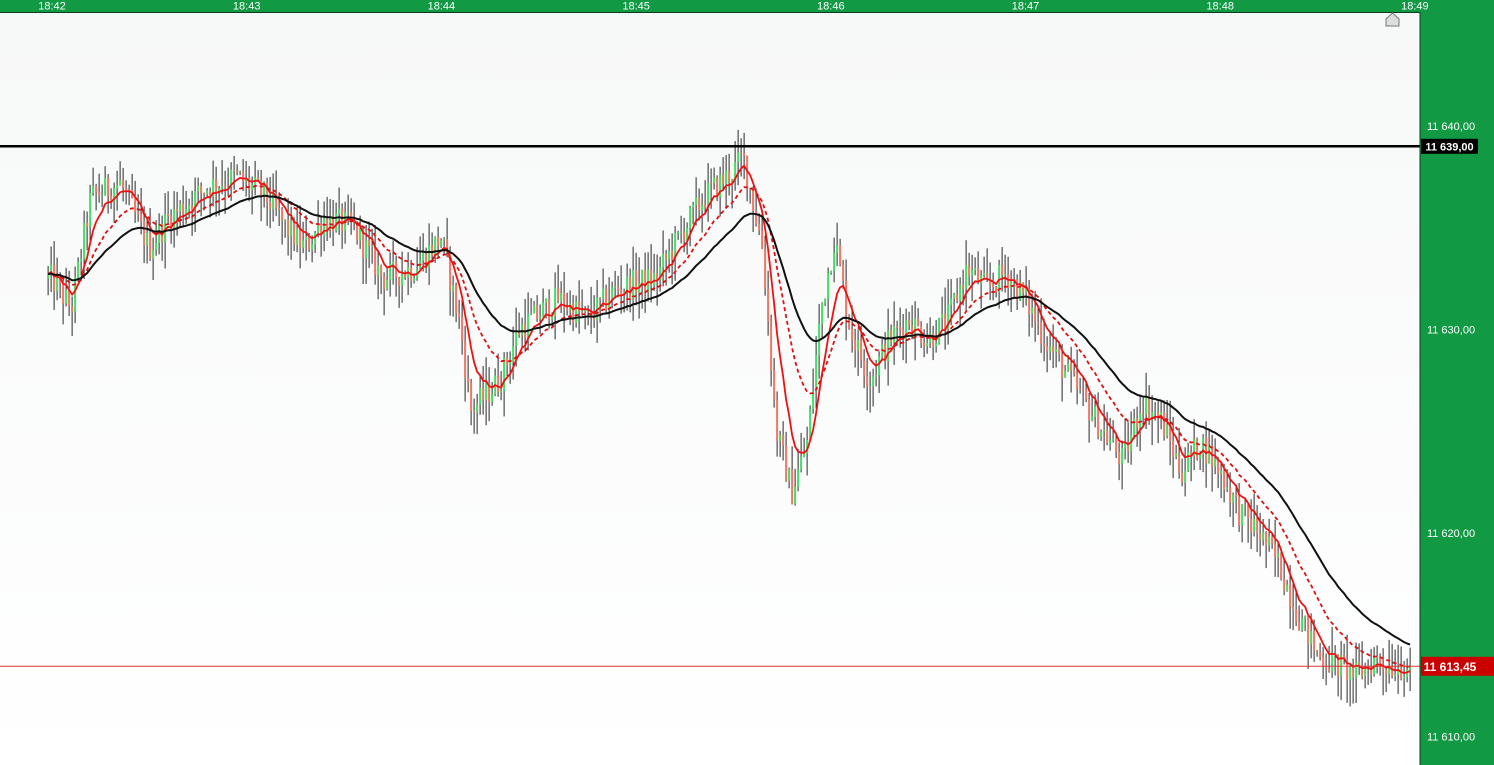 The image size is (1494, 765). What do you see at coordinates (52, 7) in the screenshot?
I see `time-label: 18:42` at bounding box center [52, 7].